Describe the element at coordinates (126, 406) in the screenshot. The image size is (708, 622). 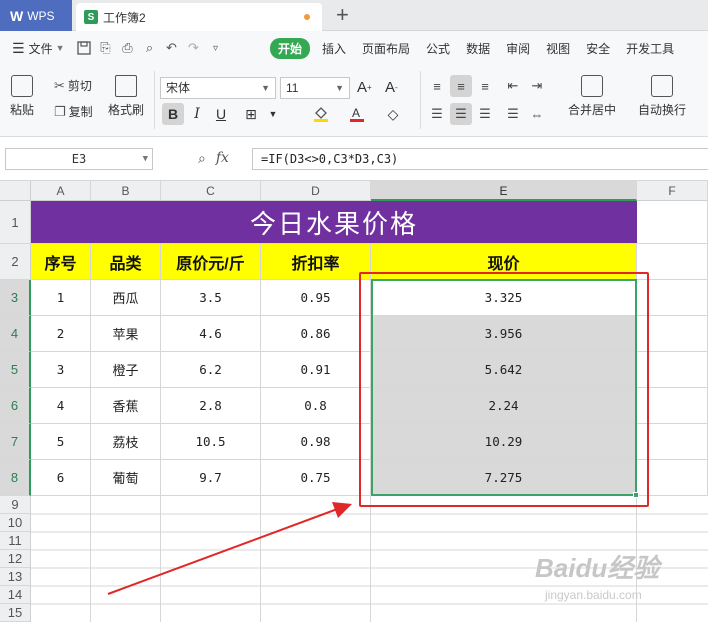
I see `table-cell: 香蕉` at that location.